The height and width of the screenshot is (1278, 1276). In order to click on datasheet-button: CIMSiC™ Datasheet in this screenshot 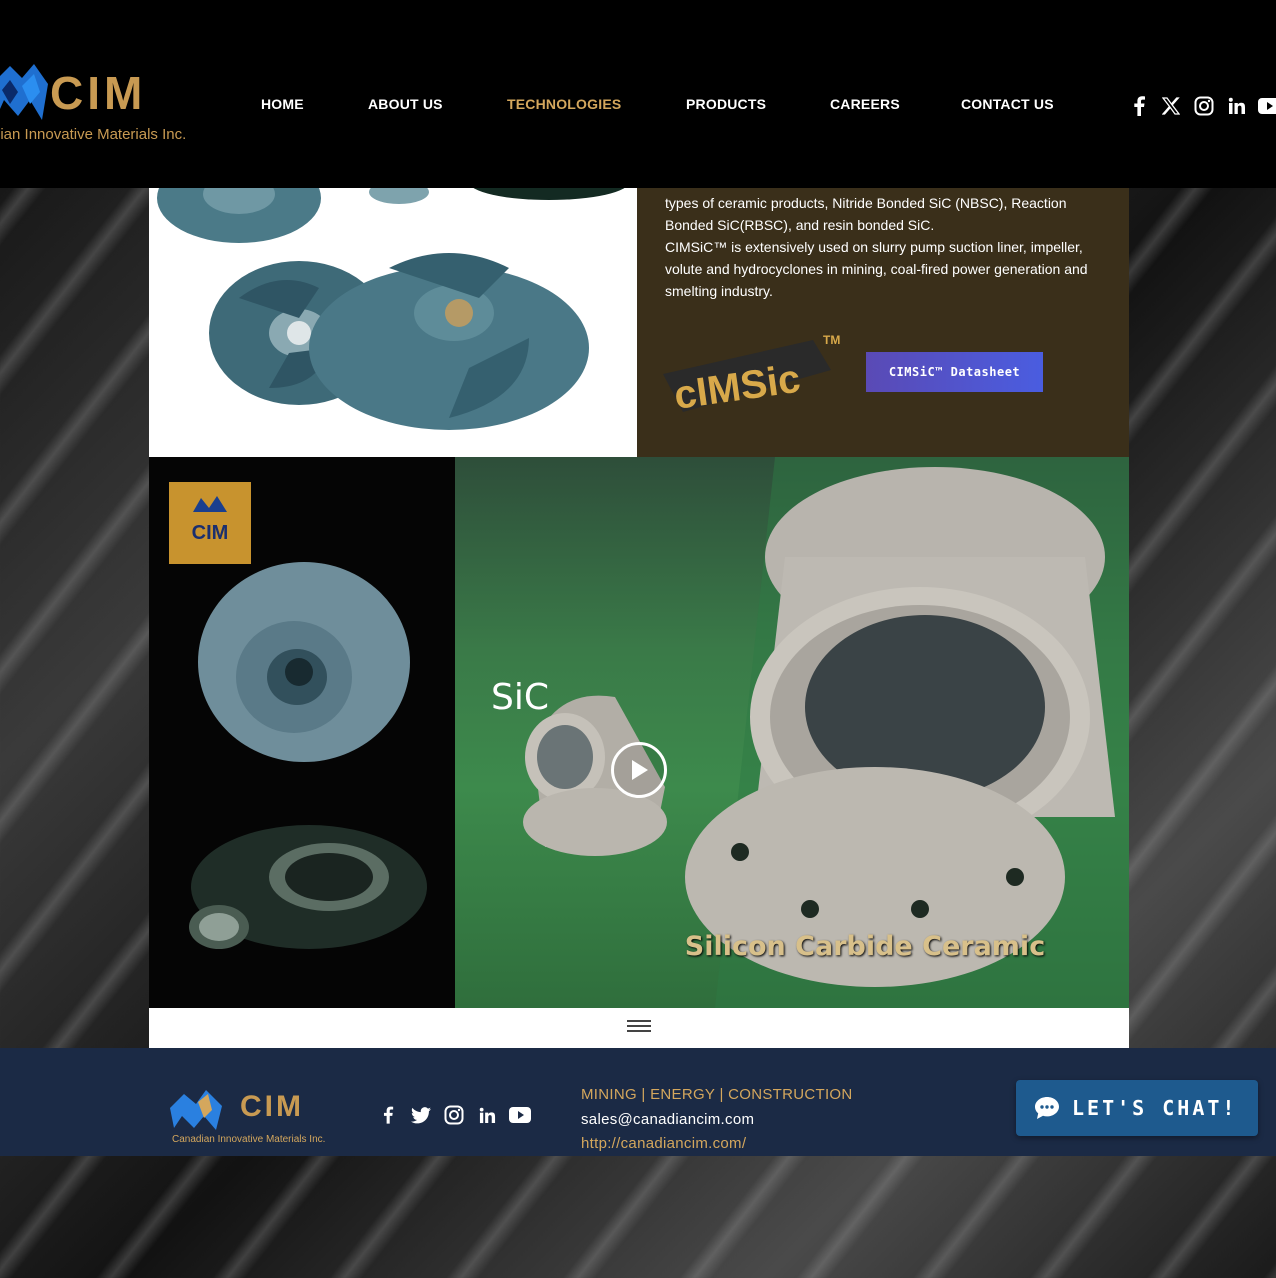, I will do `click(954, 372)`.